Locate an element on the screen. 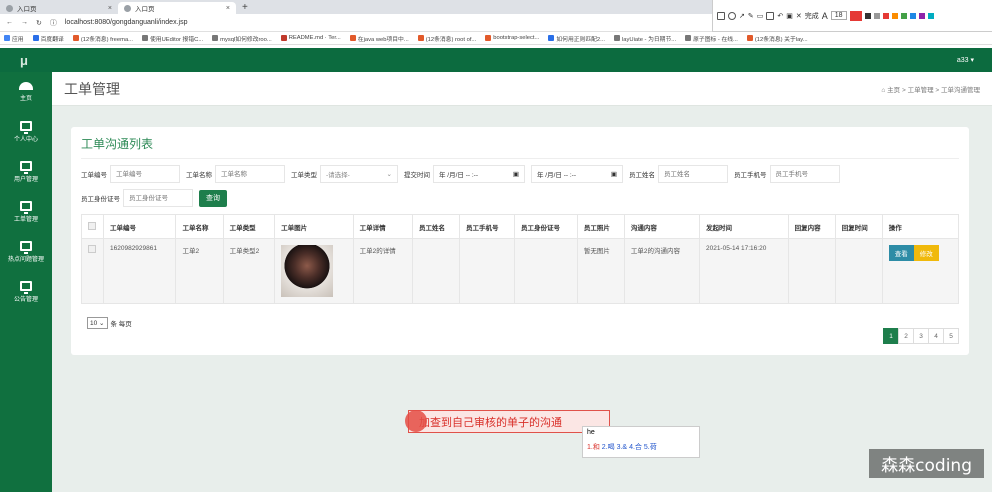 The image size is (992, 492). app-logo: μ is located at coordinates (24, 60).